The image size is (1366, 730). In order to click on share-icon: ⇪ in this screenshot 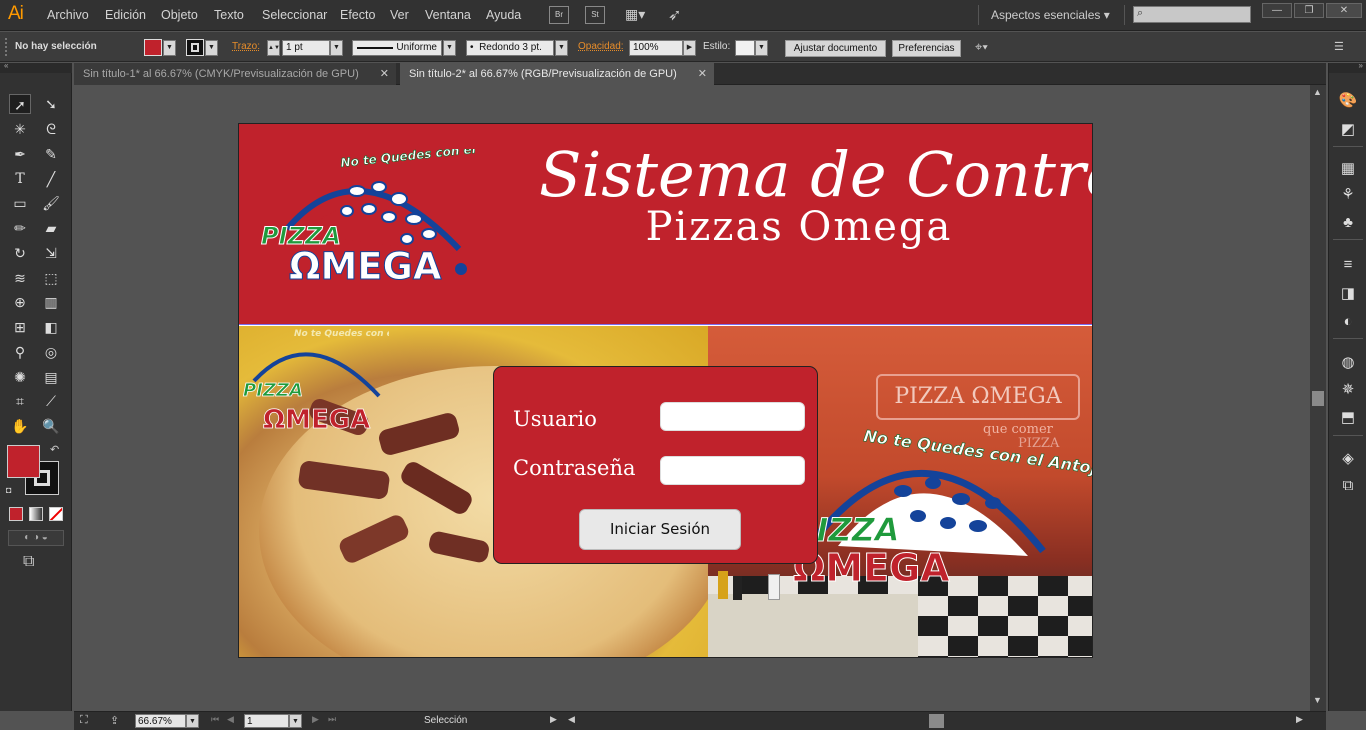, I will do `click(114, 720)`.